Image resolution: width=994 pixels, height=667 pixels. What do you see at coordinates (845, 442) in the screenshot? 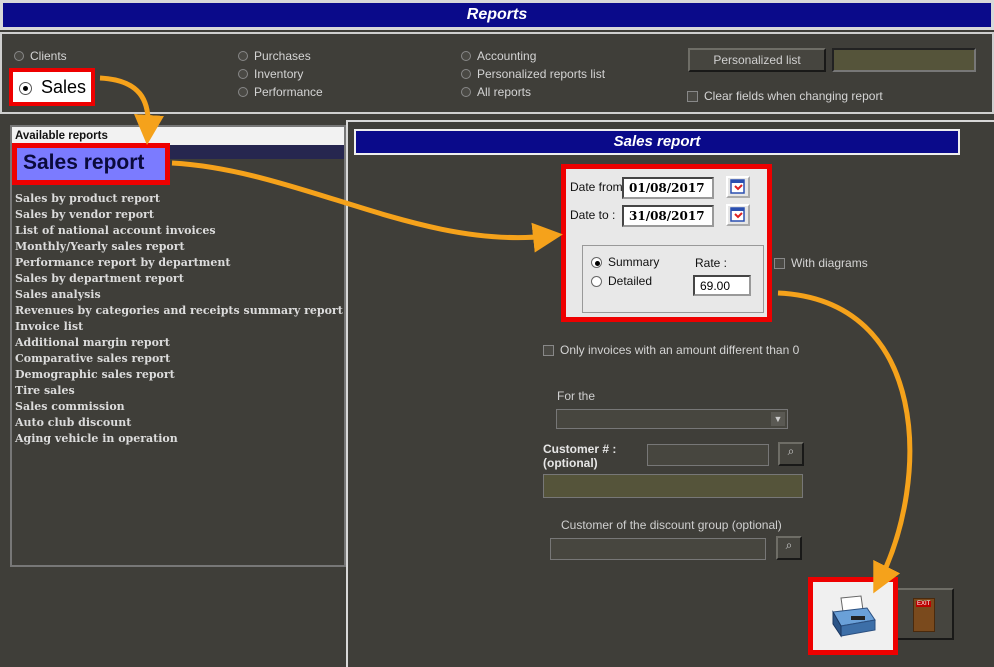
I see `arrow-rate-to-print` at bounding box center [845, 442].